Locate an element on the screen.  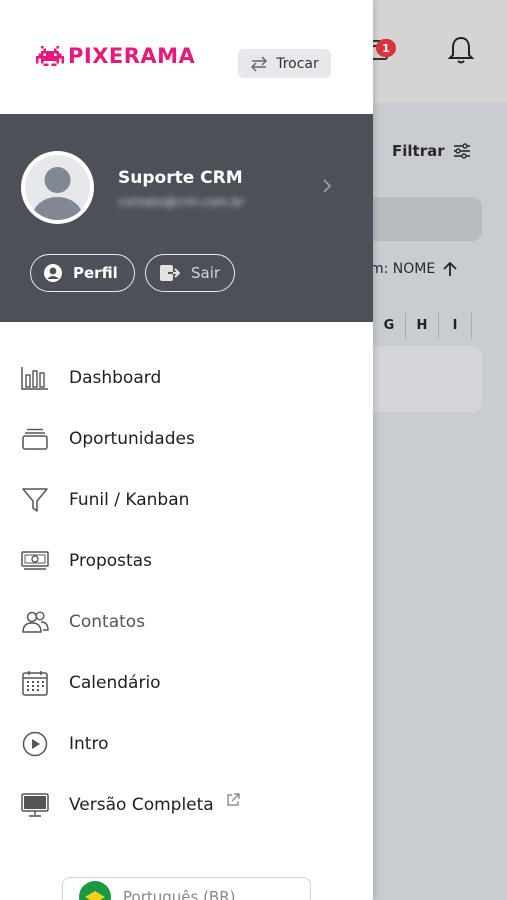
search-input is located at coordinates (421, 219).